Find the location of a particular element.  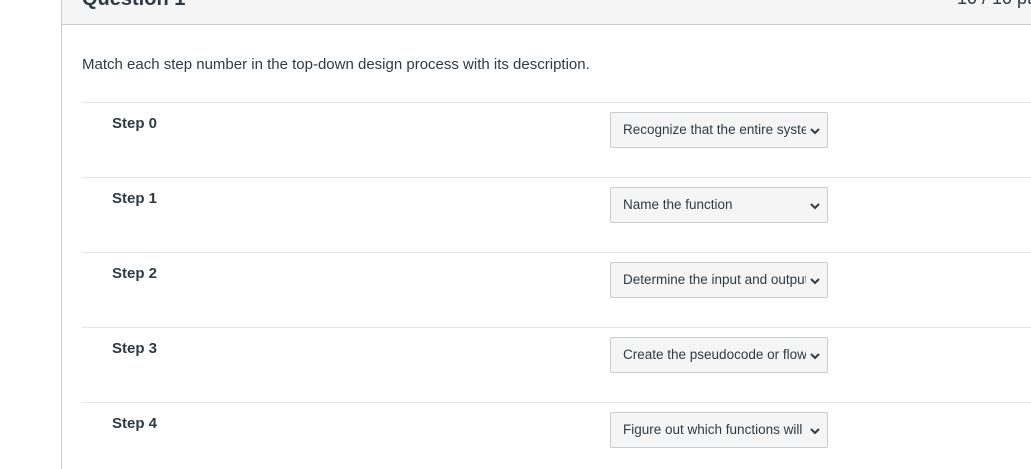

question-title: Question 1 is located at coordinates (133, 5).